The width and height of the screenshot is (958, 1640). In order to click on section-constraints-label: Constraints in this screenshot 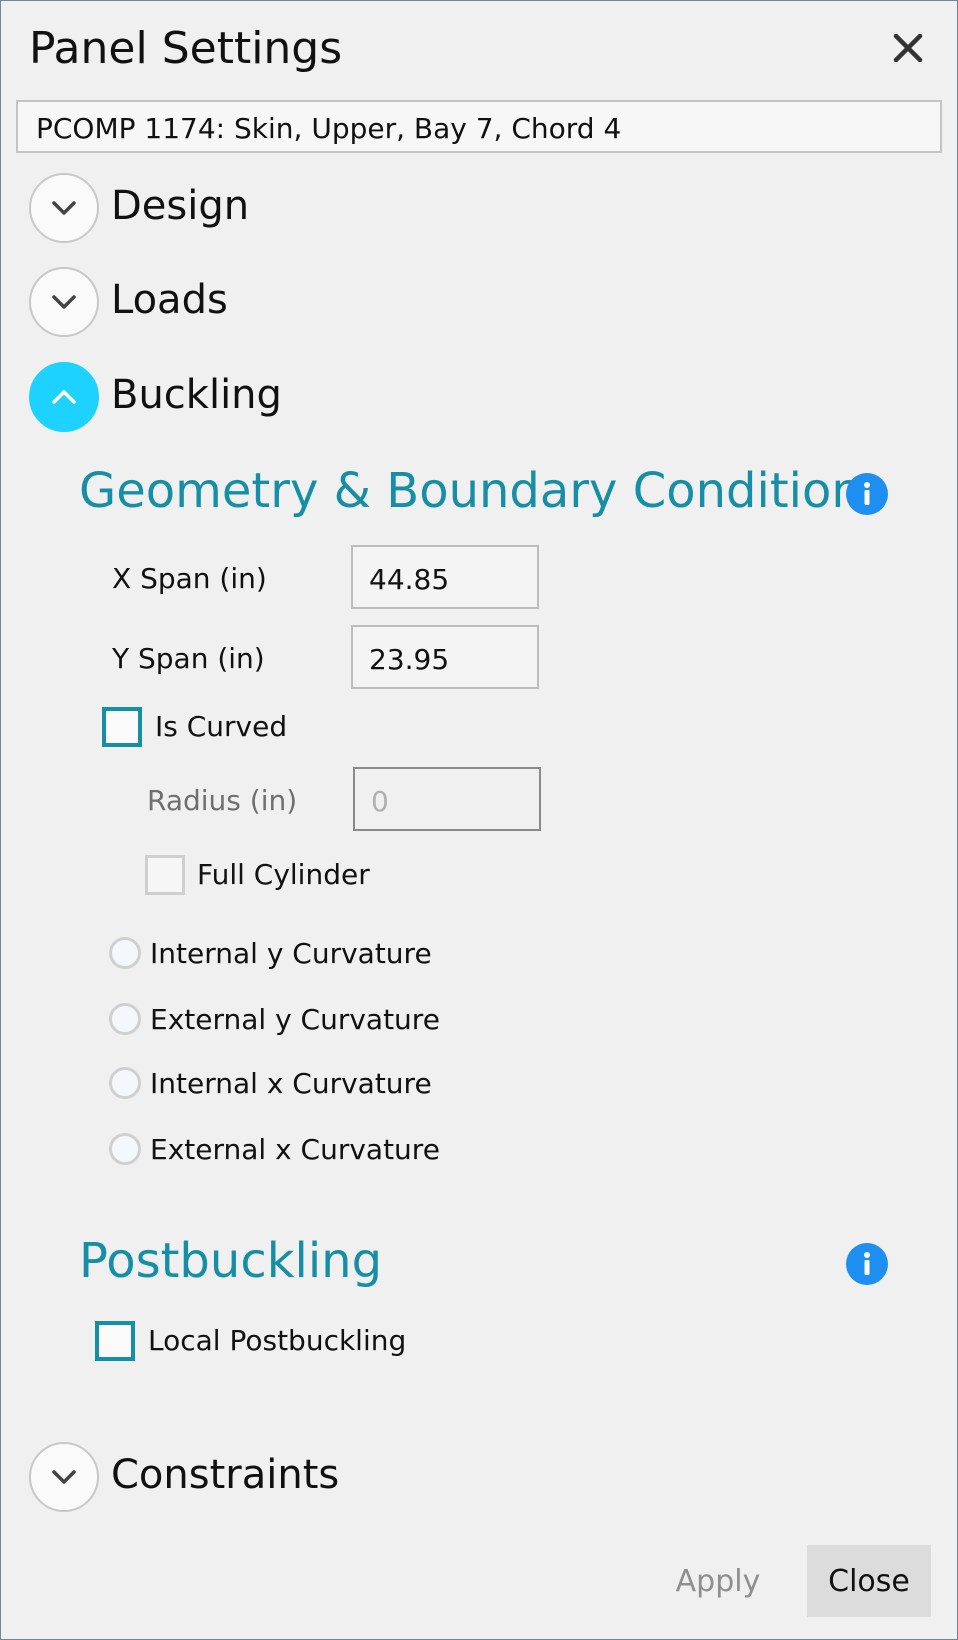, I will do `click(225, 1475)`.